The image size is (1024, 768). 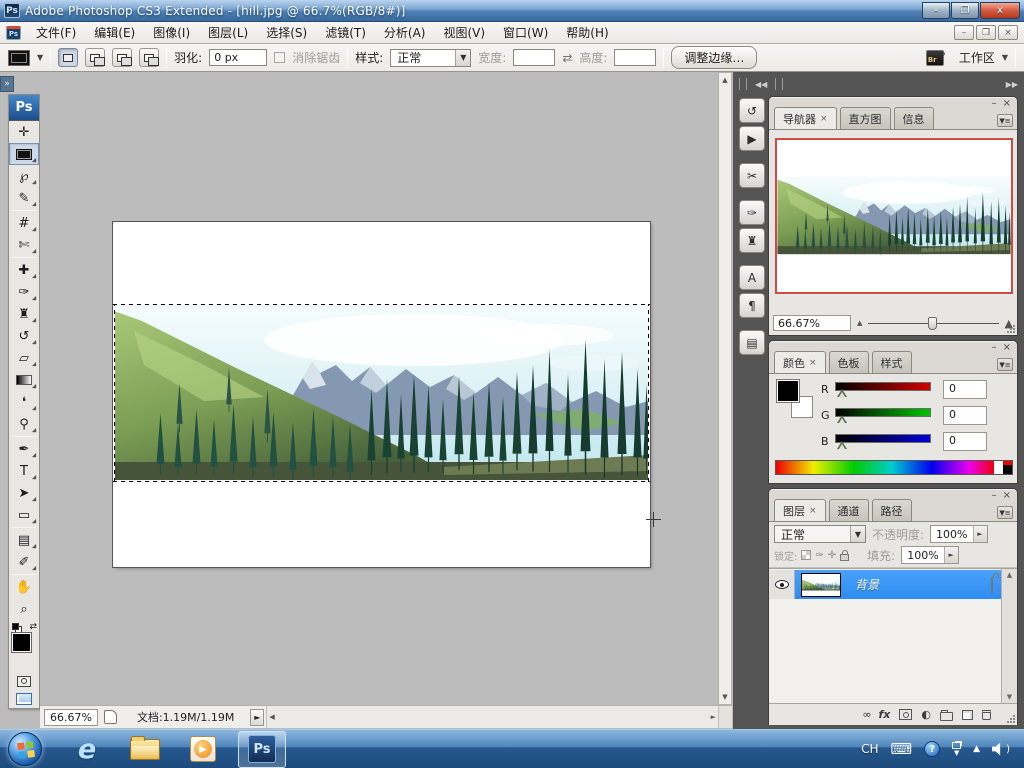 What do you see at coordinates (238, 57) in the screenshot?
I see `feather-input: 0 px` at bounding box center [238, 57].